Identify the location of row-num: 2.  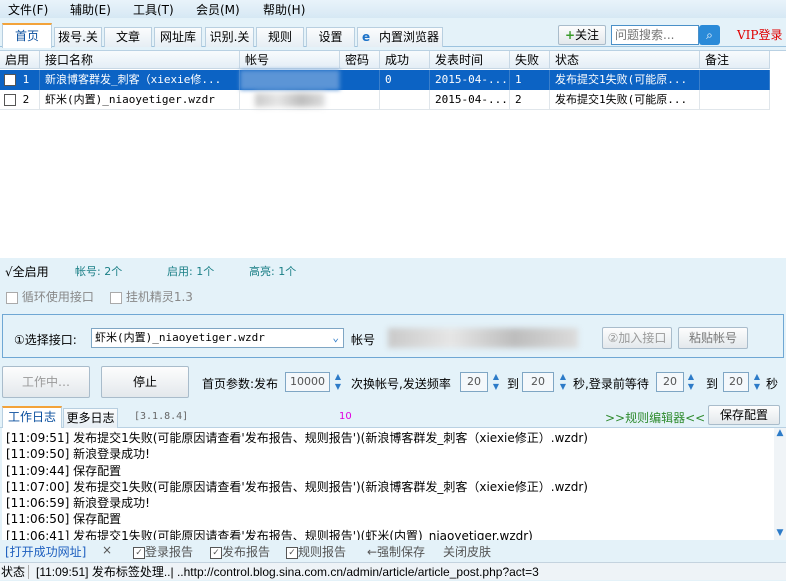
(26, 99).